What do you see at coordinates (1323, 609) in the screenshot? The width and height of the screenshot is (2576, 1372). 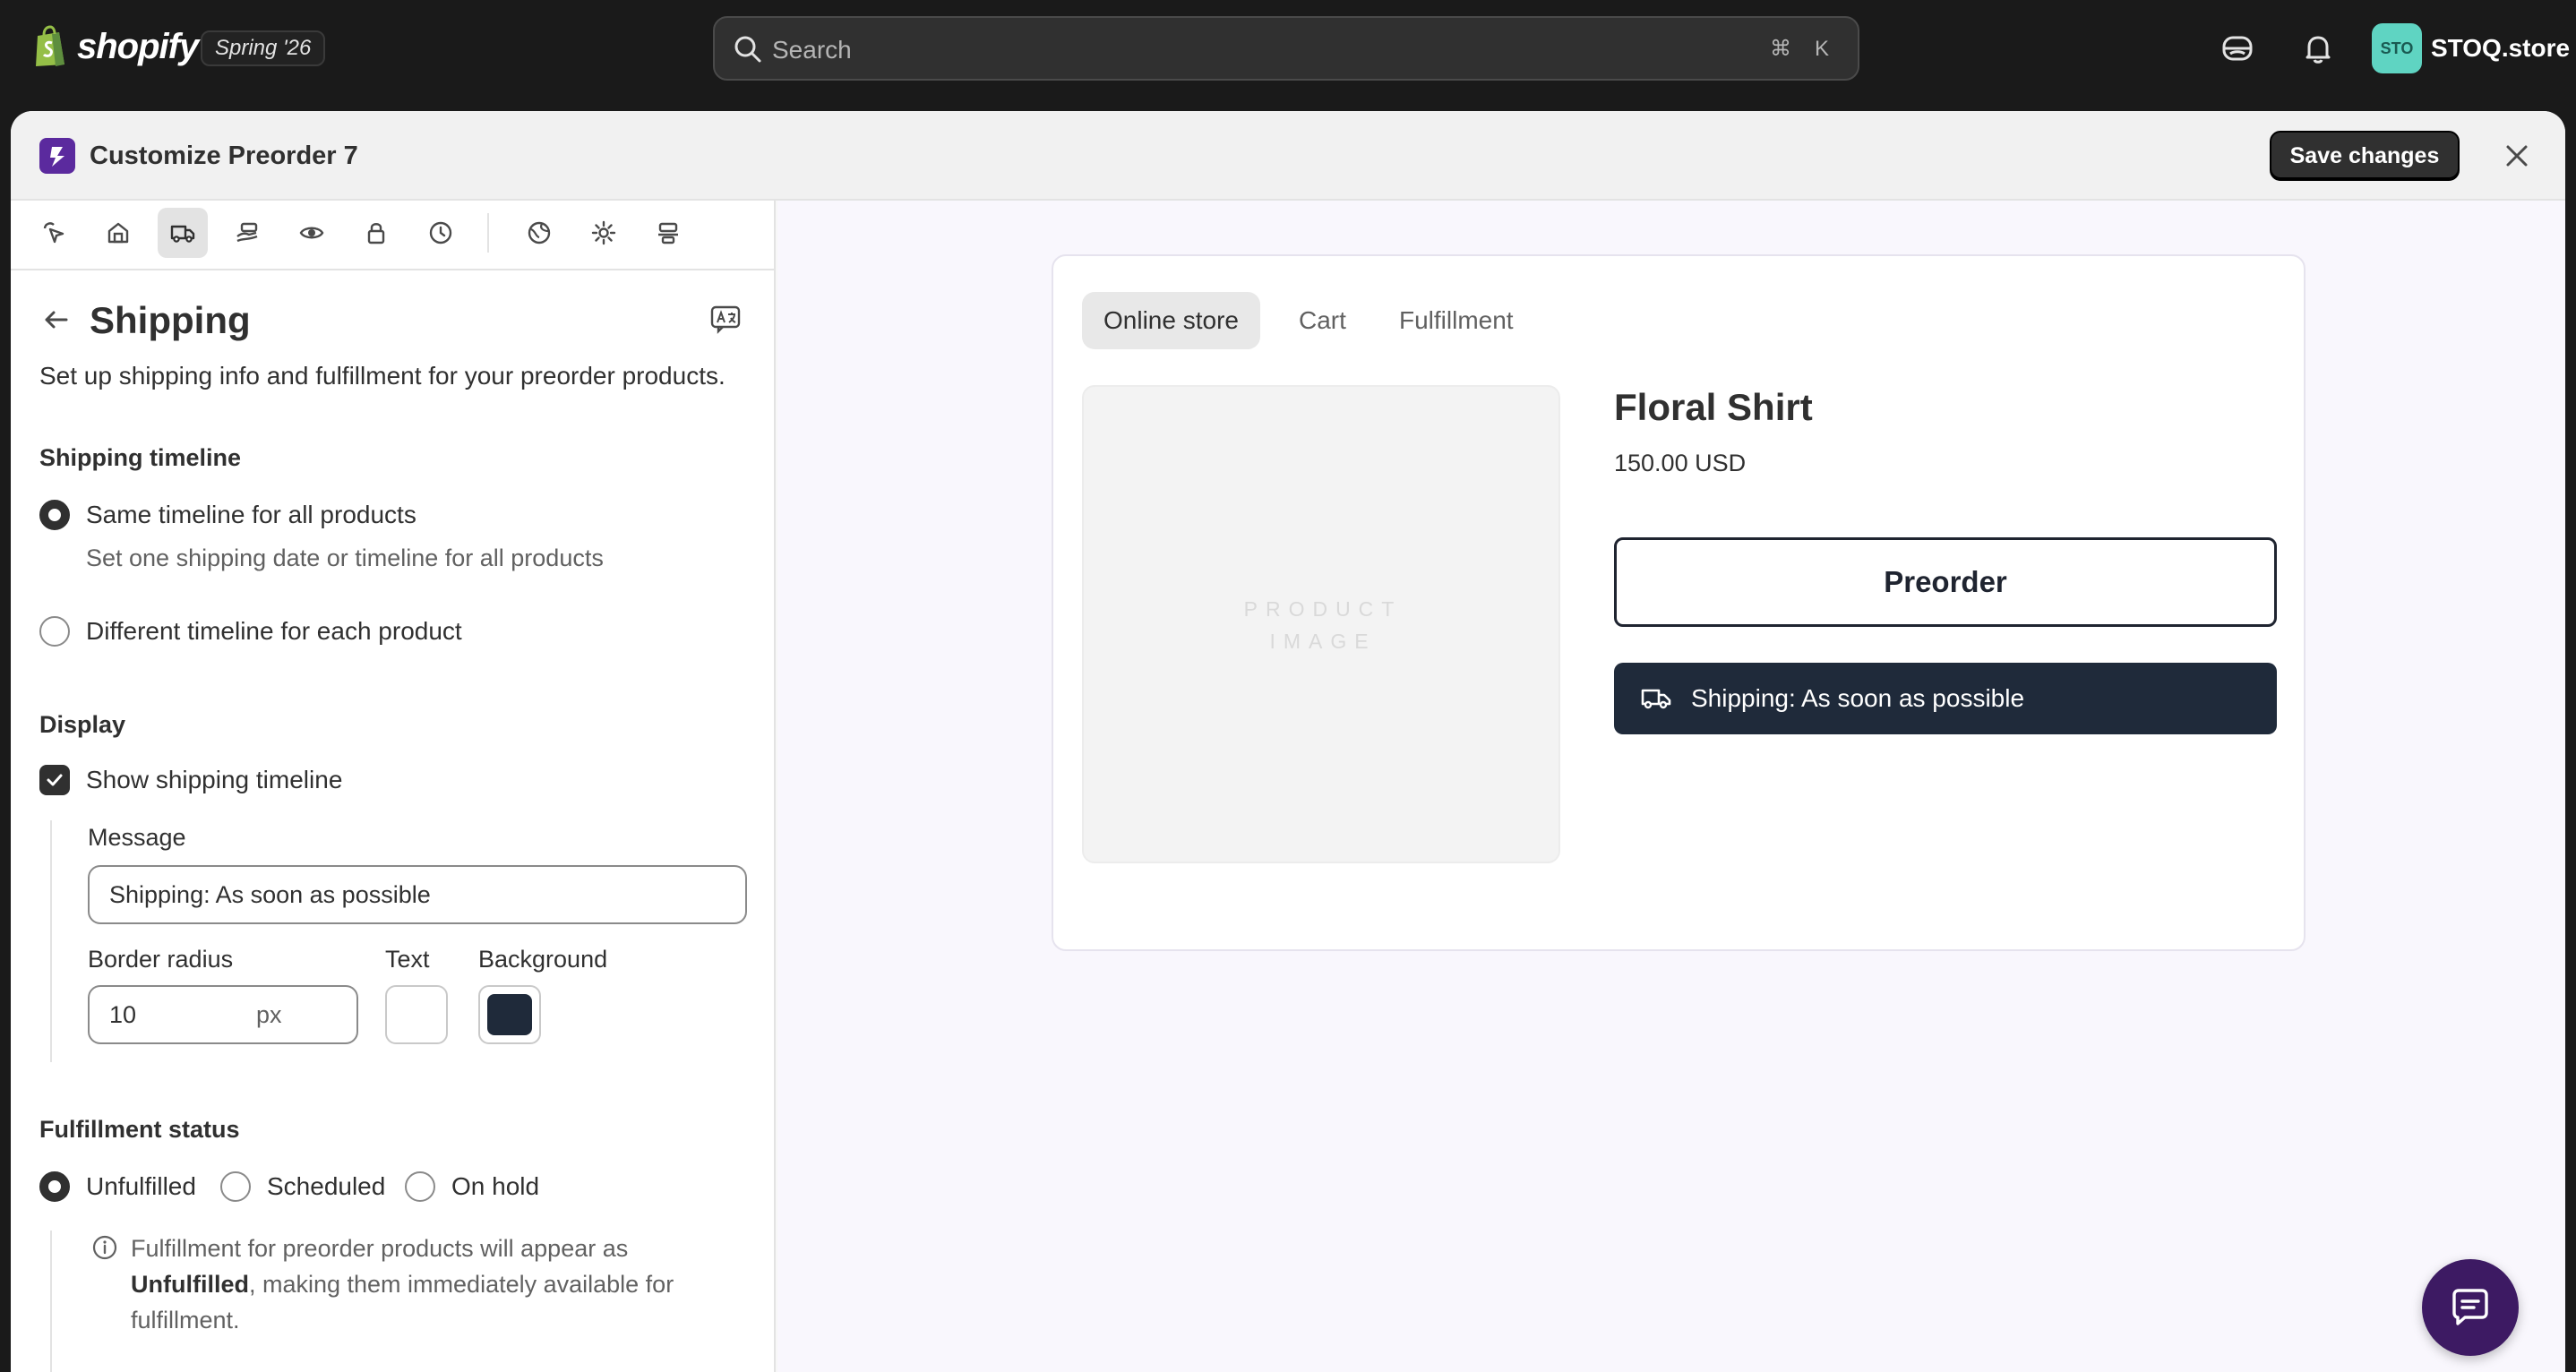 I see `product-image-caption-line1: PRODUCT` at bounding box center [1323, 609].